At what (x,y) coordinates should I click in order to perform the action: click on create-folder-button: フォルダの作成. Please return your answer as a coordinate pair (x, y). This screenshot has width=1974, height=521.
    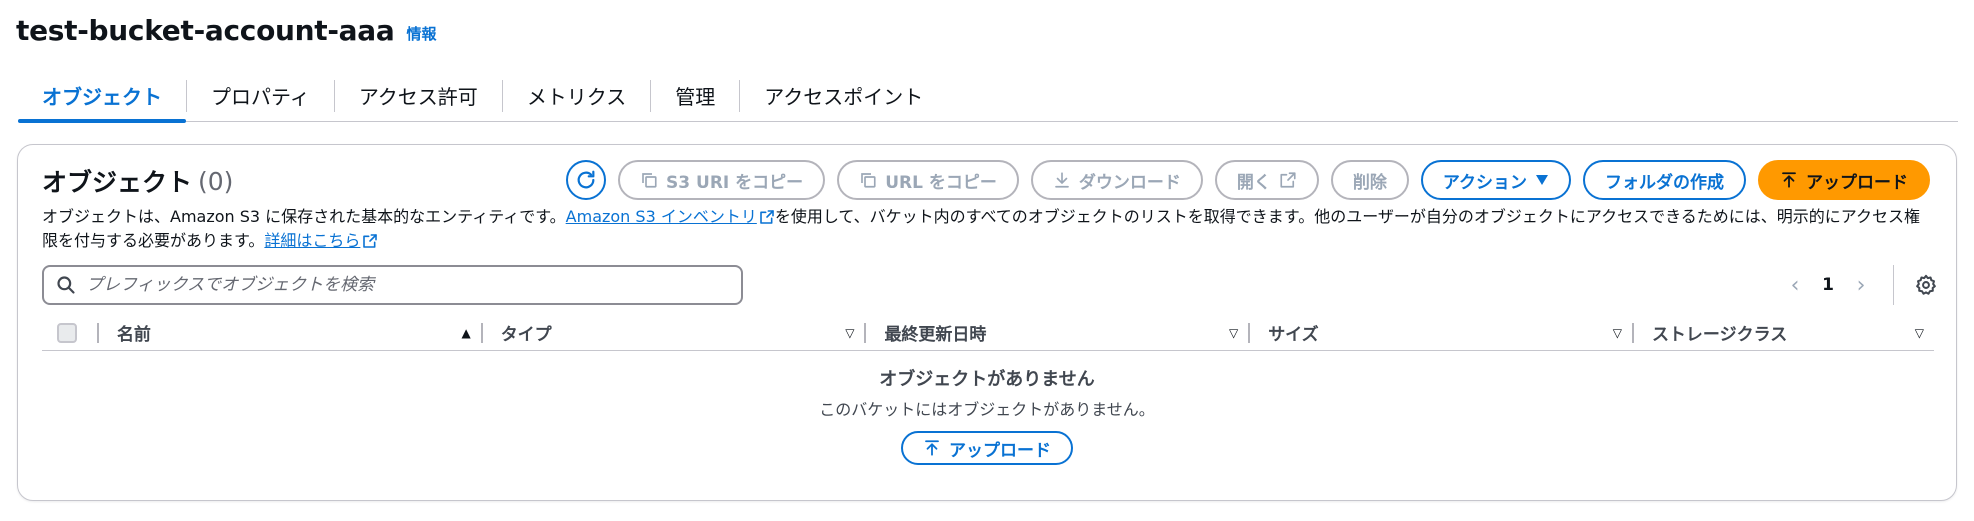
    Looking at the image, I should click on (1664, 180).